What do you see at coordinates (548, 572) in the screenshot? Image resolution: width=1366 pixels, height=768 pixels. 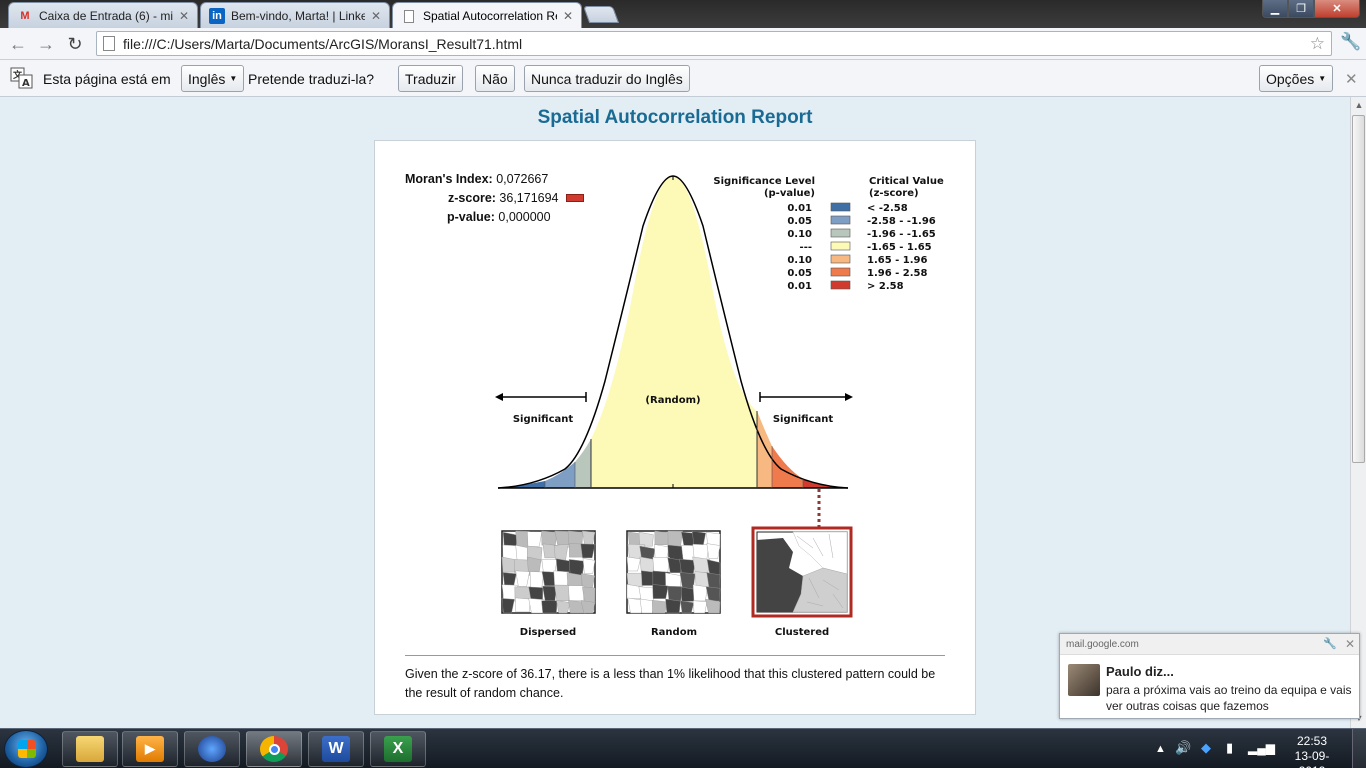 I see `dispersed-map-cells` at bounding box center [548, 572].